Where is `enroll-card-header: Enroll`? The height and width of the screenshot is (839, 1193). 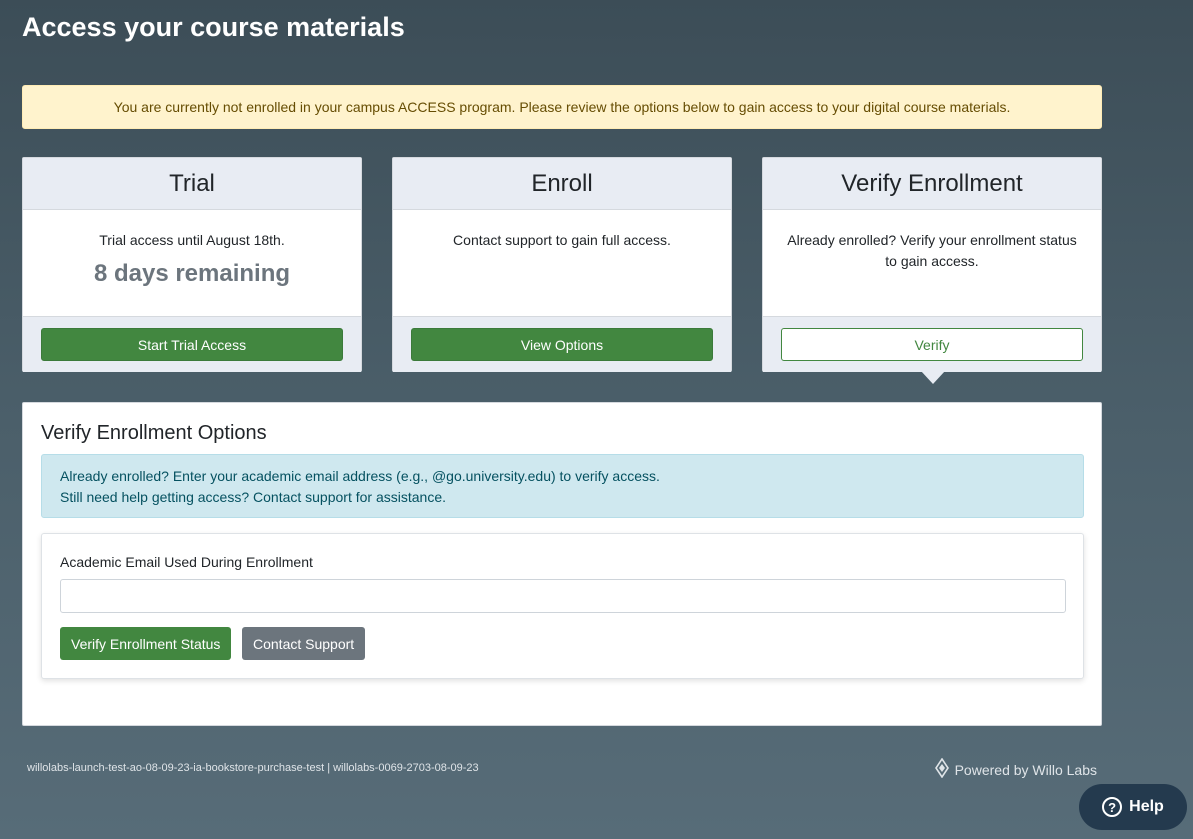 enroll-card-header: Enroll is located at coordinates (562, 184).